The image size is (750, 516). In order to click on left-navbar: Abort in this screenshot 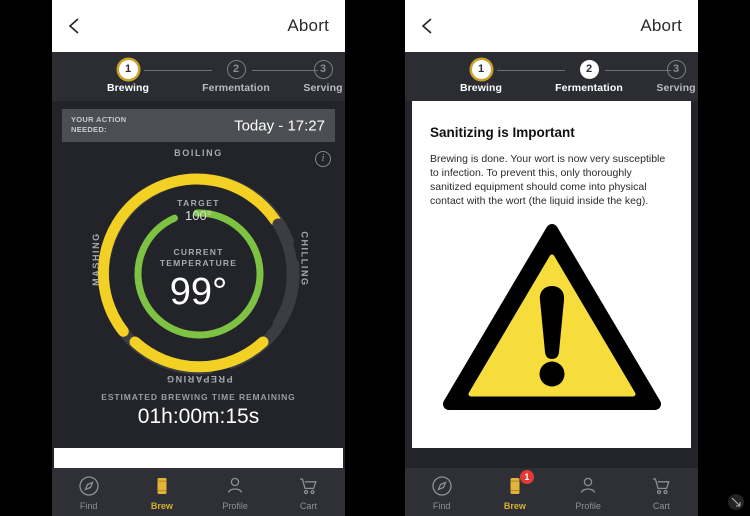, I will do `click(198, 26)`.